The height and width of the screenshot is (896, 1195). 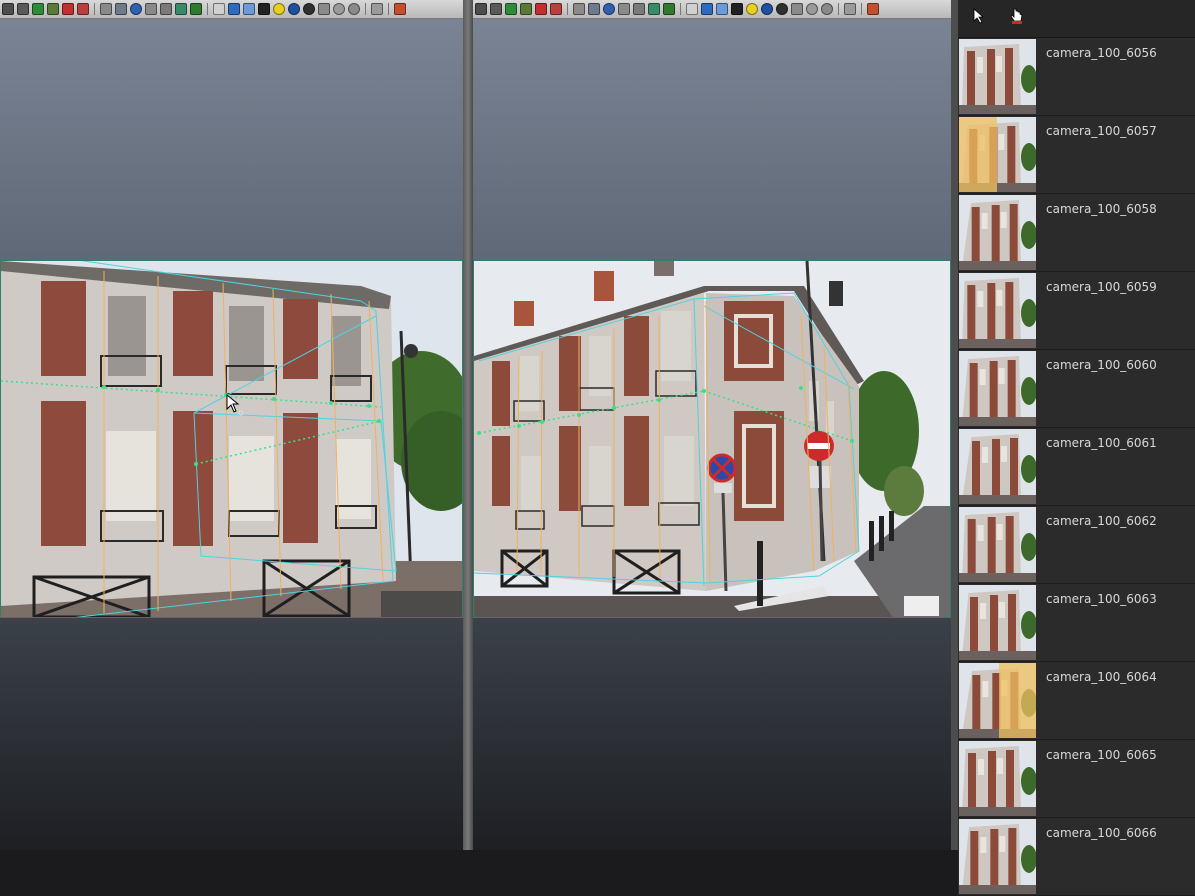 What do you see at coordinates (1017, 16) in the screenshot?
I see `hand-pointer-icon` at bounding box center [1017, 16].